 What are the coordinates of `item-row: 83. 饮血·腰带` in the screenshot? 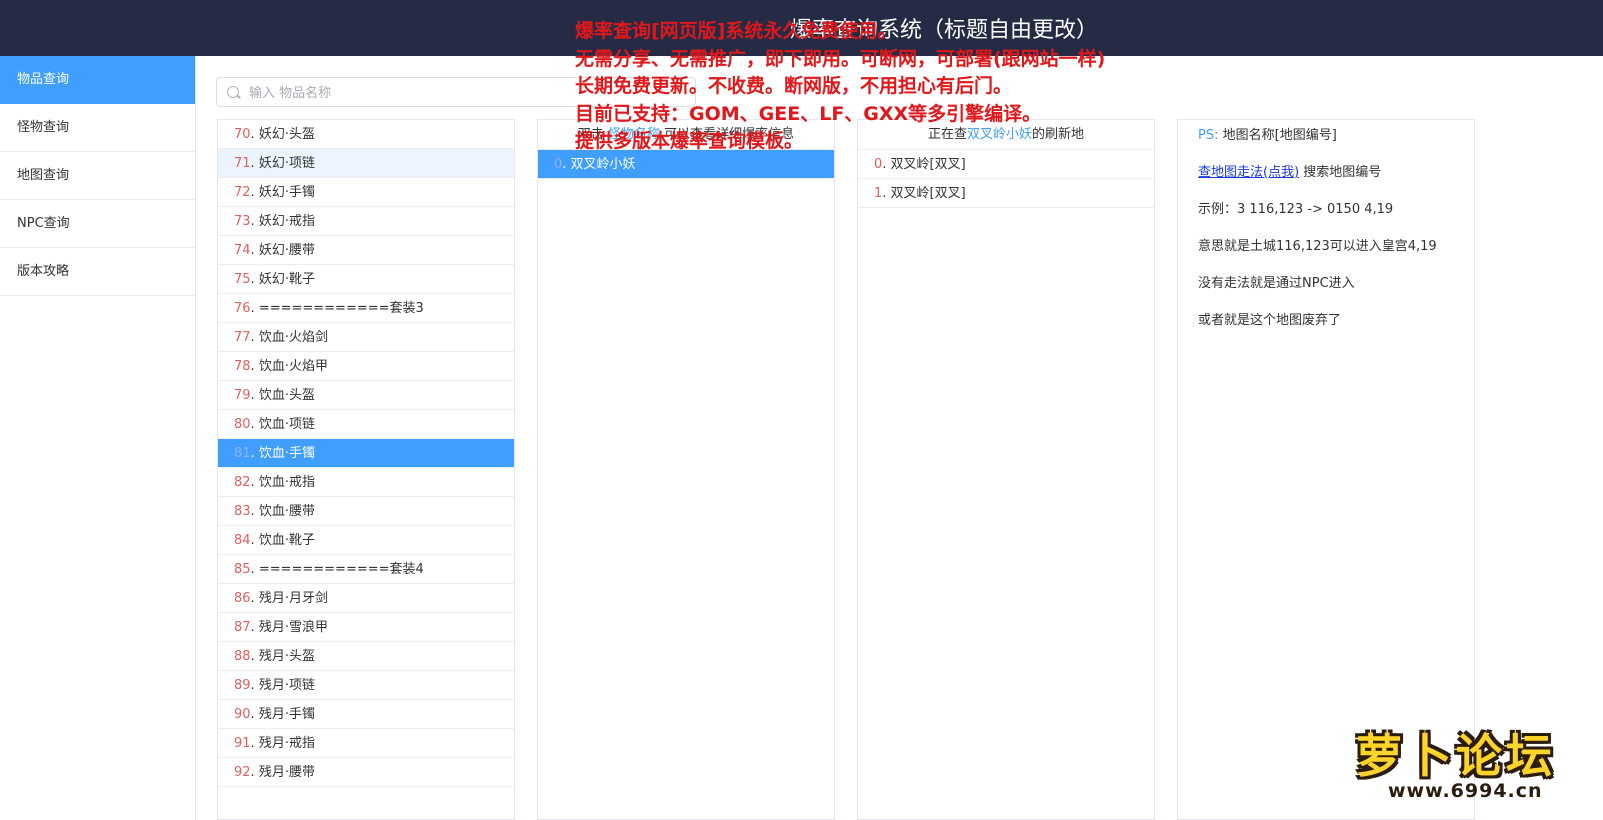 It's located at (366, 511).